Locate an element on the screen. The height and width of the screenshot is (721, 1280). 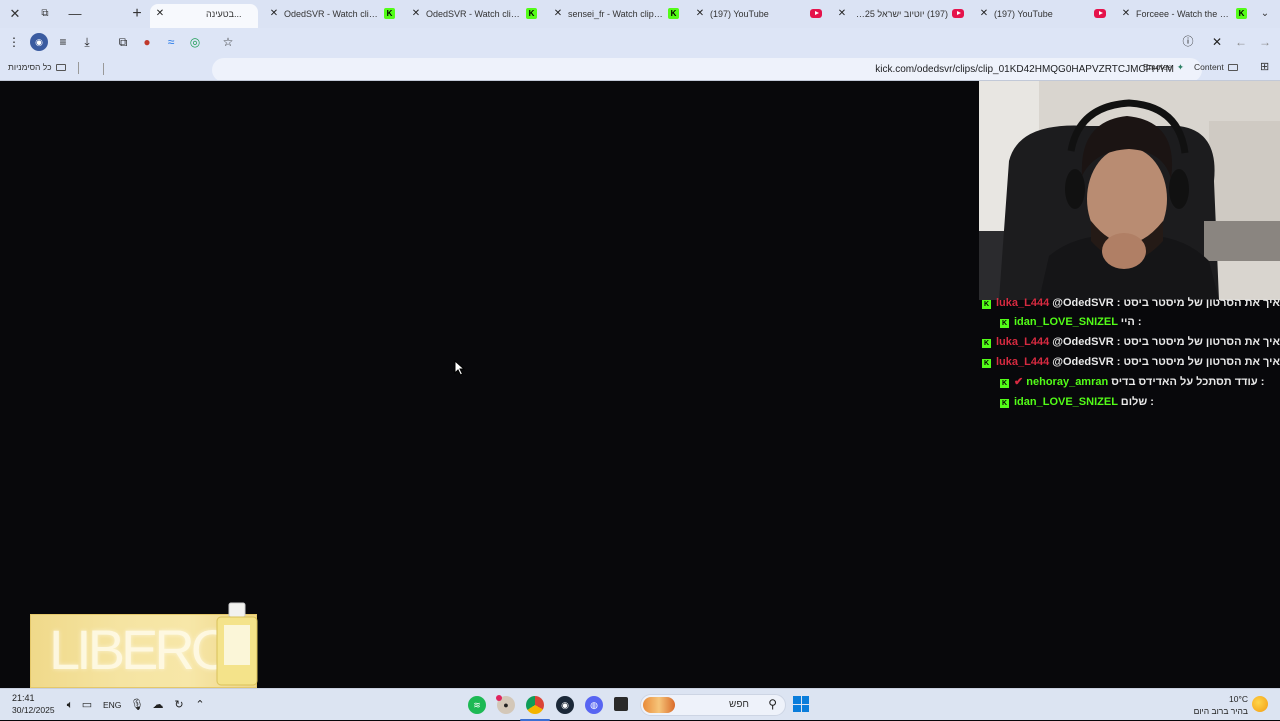
chat-text: עודד תסתכל על האדידס בדיס : is located at coordinates (1188, 382).